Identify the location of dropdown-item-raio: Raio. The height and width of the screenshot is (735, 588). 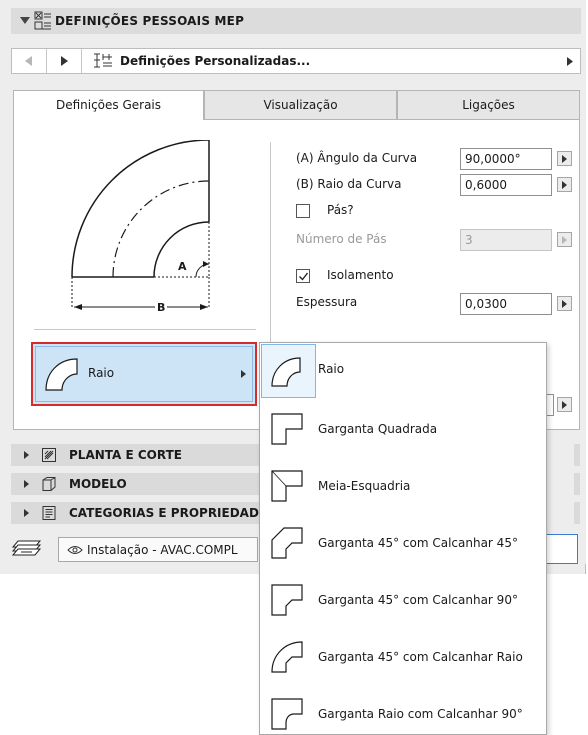
(403, 371).